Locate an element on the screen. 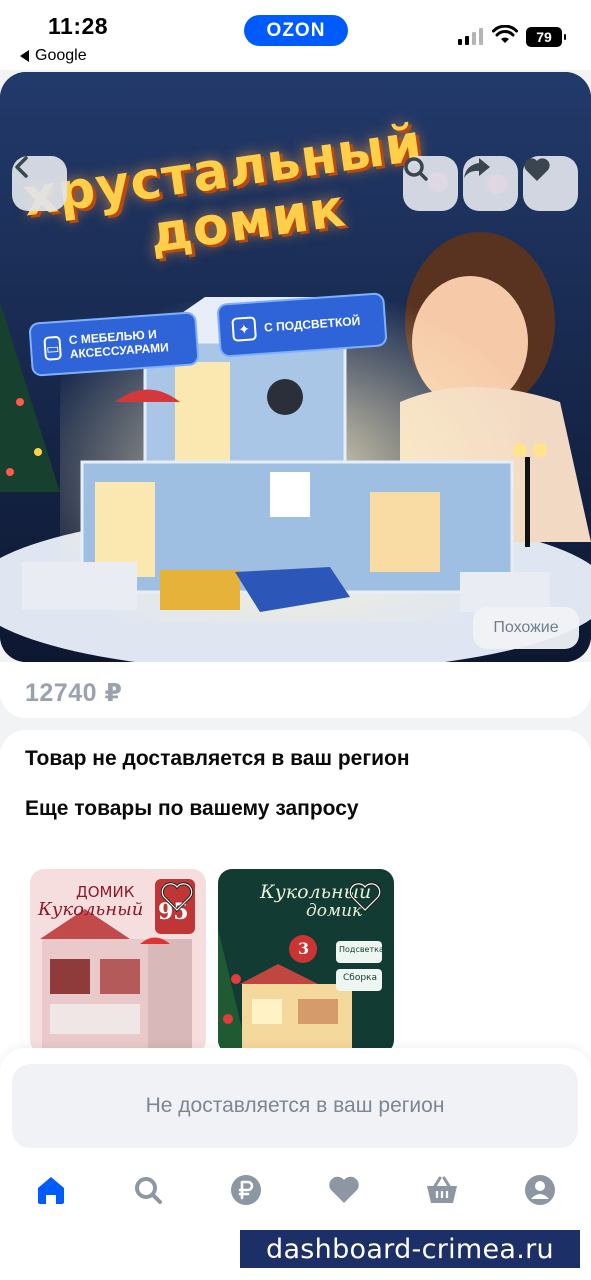  recommendation-card: Кукольный домик 3 Подсветка Сборка is located at coordinates (306, 961).